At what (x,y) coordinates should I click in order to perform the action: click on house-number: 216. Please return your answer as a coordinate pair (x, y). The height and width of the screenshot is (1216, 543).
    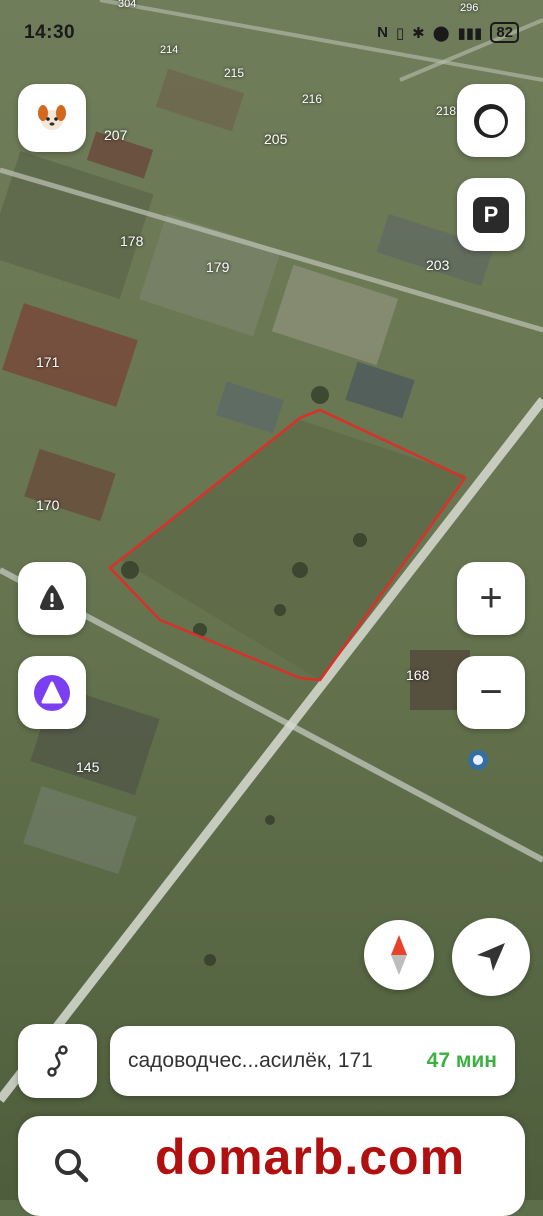
    Looking at the image, I should click on (312, 99).